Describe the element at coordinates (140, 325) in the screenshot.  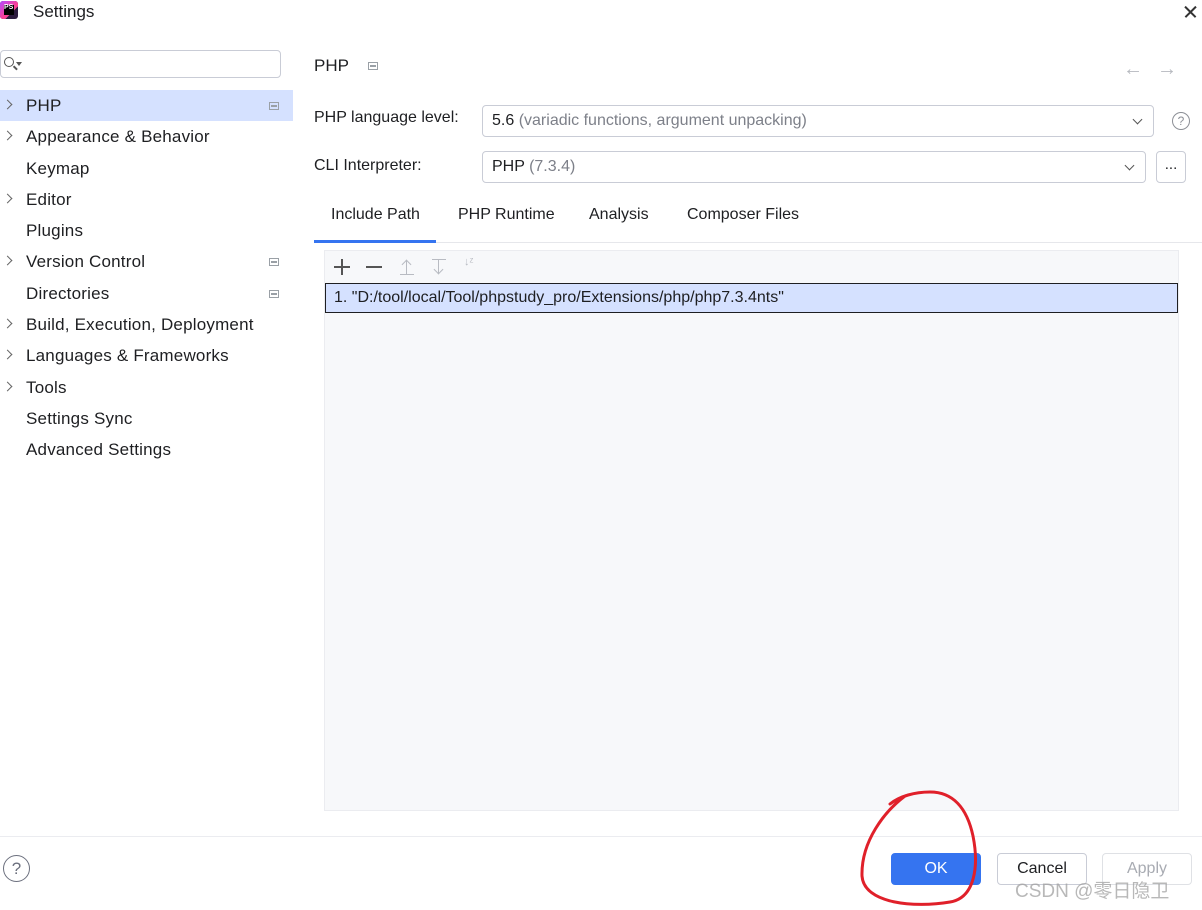
I see `sidebar-item-label: Build, Execution, Deployment` at that location.